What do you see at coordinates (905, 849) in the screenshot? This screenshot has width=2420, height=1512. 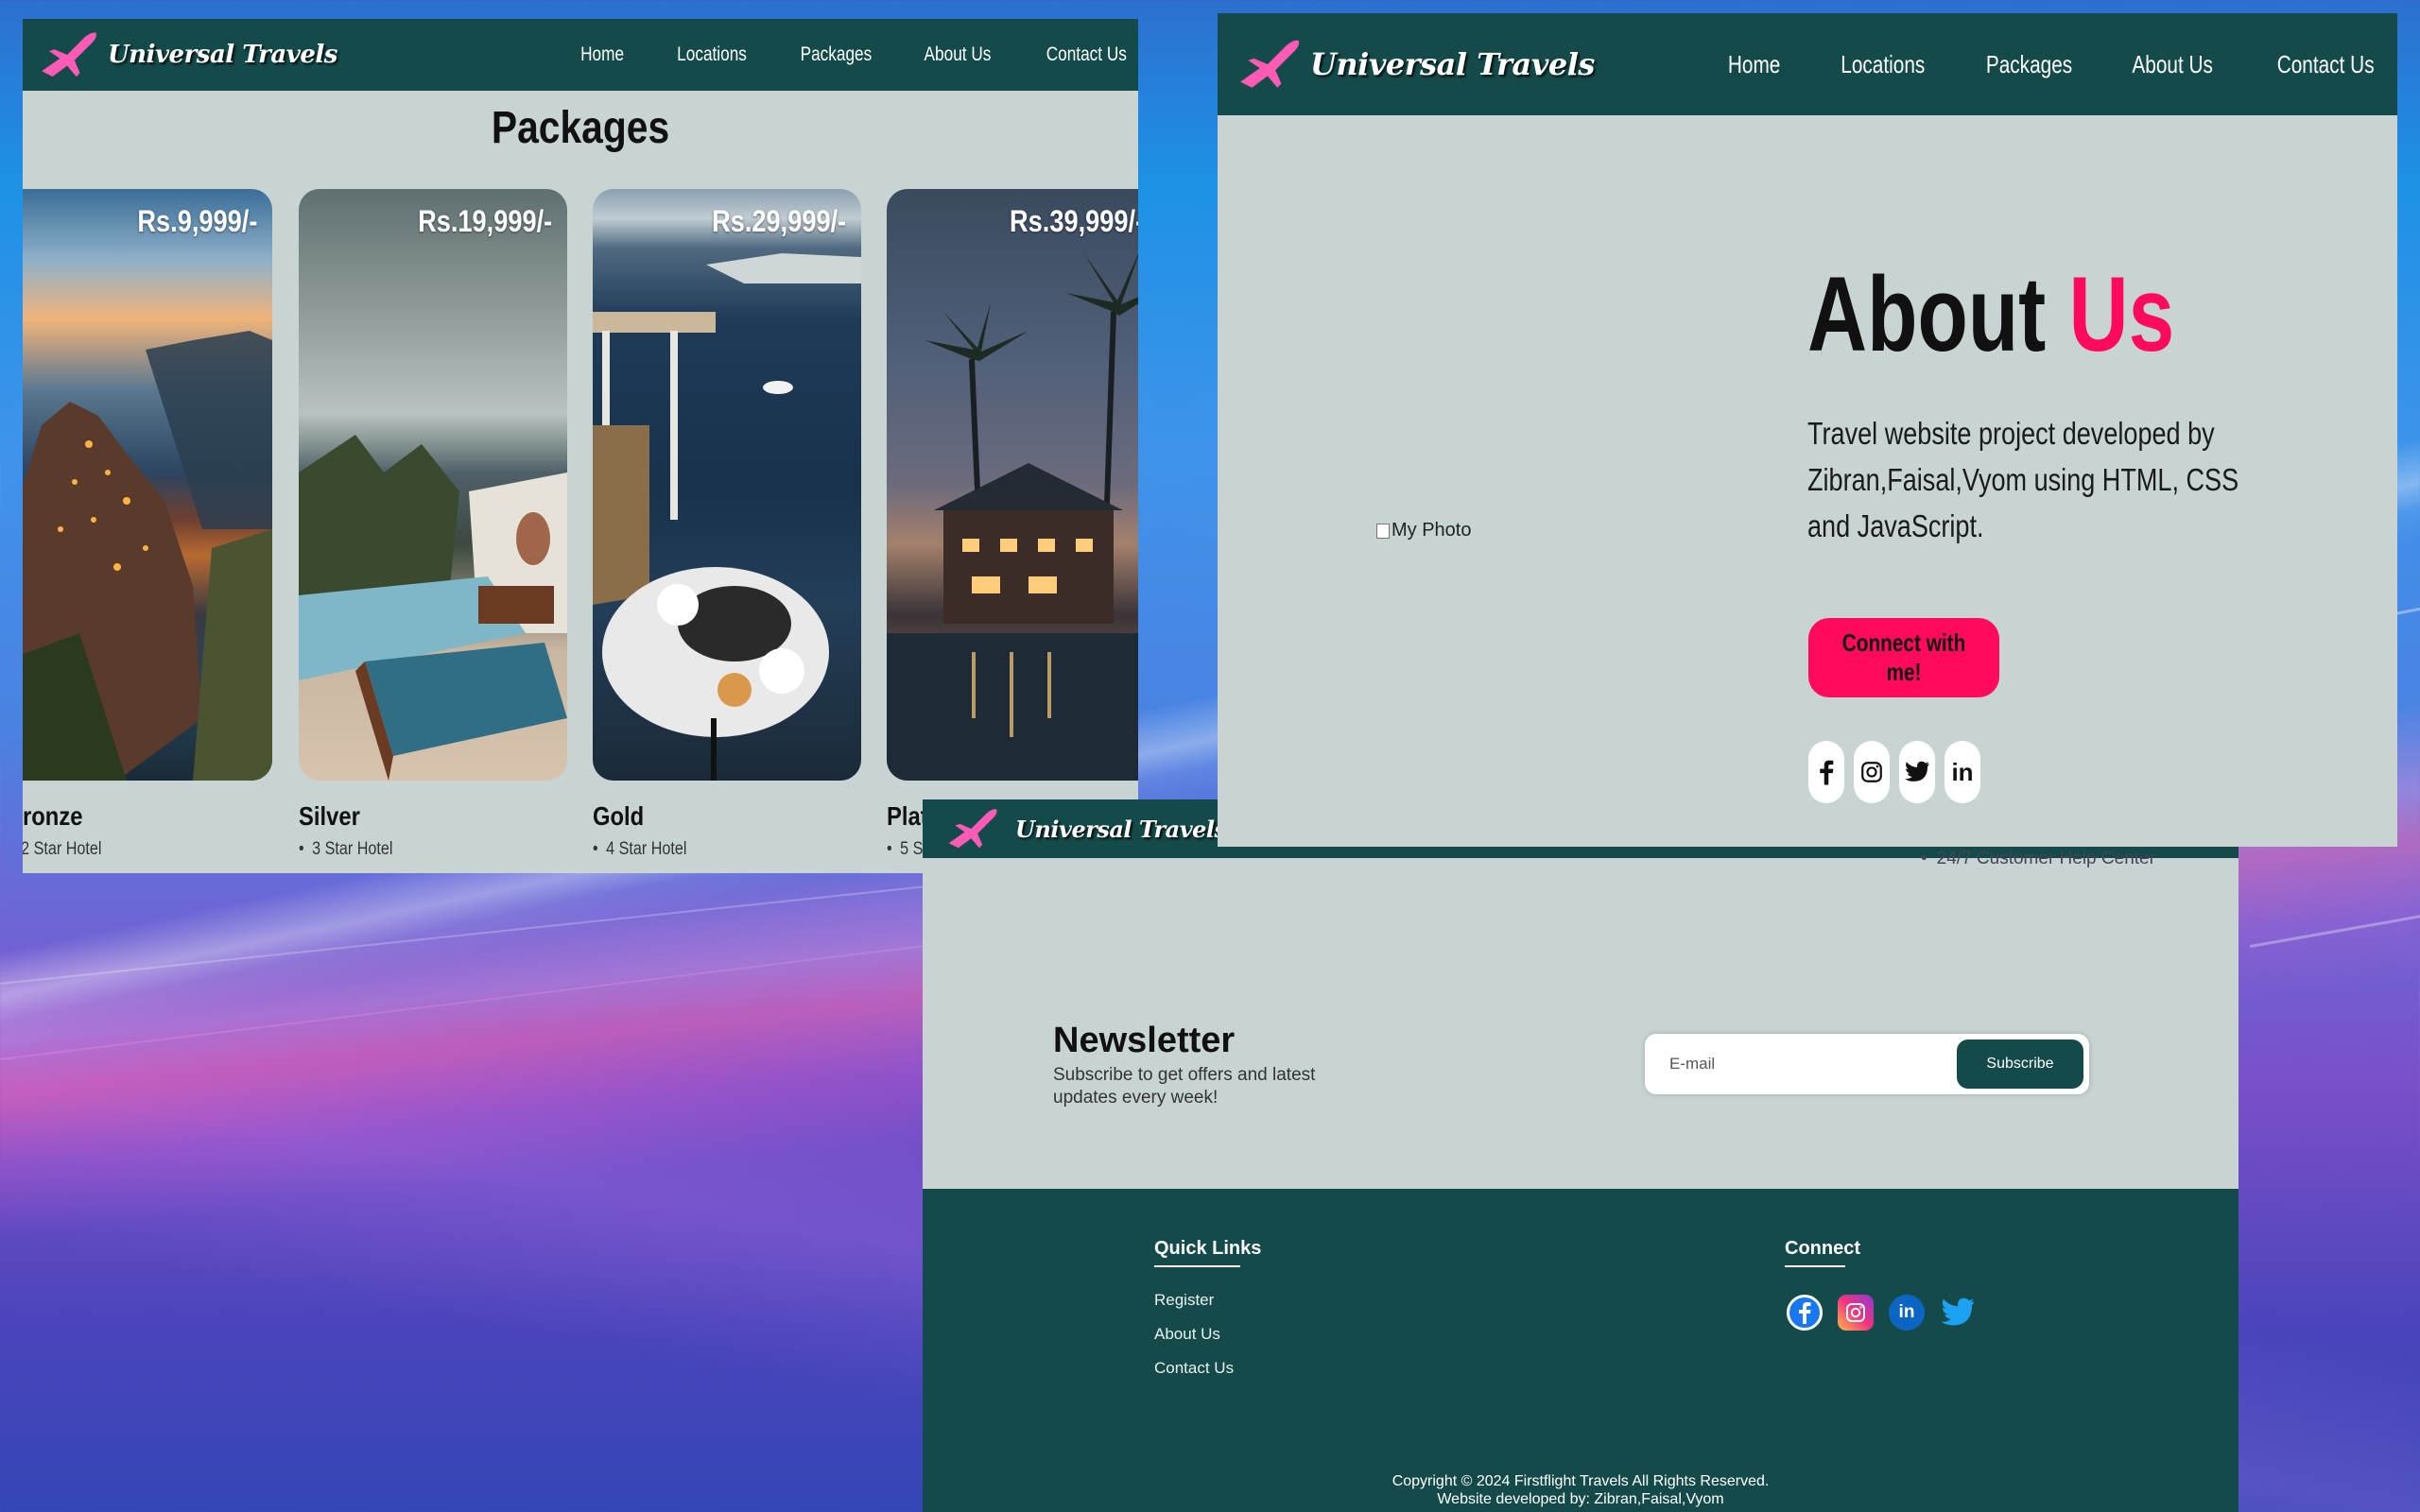 I see `package-feature: 5 S` at bounding box center [905, 849].